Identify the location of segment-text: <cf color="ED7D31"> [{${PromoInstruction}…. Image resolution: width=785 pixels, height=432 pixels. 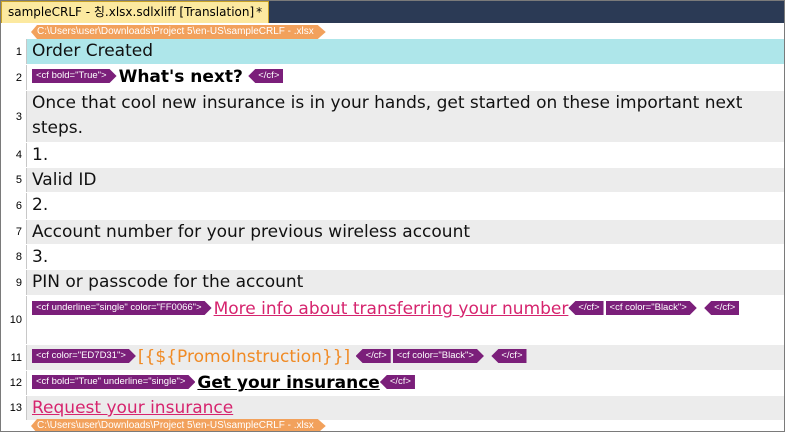
(405, 357).